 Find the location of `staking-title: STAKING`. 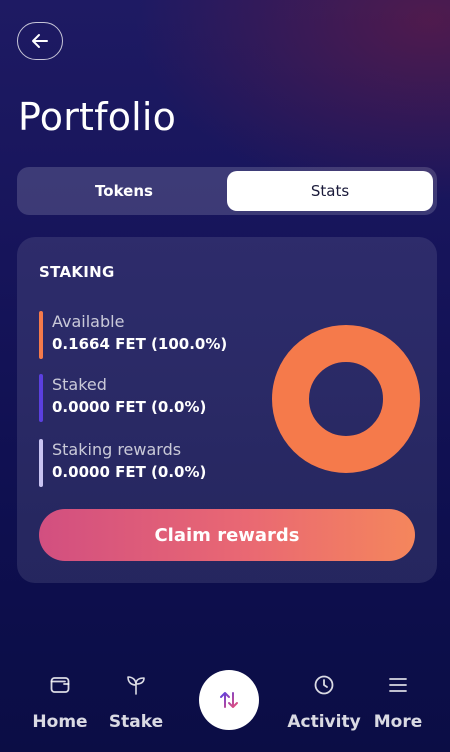

staking-title: STAKING is located at coordinates (77, 272).